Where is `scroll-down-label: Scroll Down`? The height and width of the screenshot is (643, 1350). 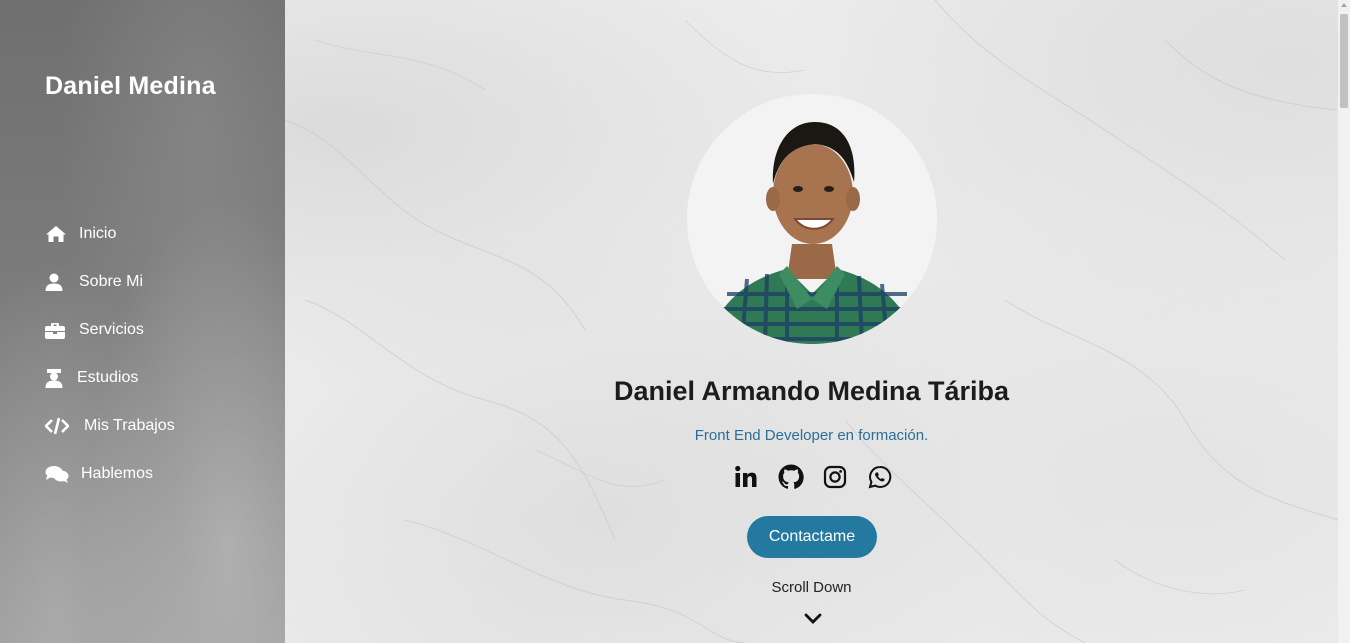
scroll-down-label: Scroll Down is located at coordinates (811, 587).